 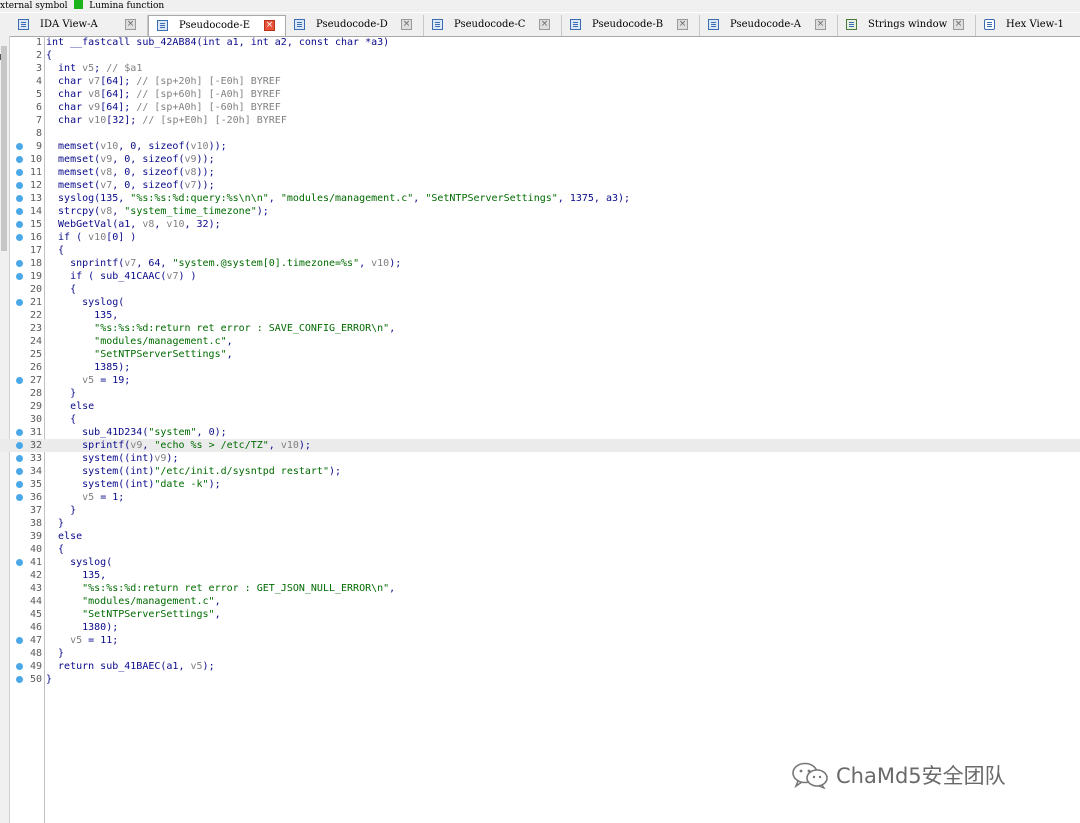 What do you see at coordinates (35, 679) in the screenshot?
I see `line-number: 50` at bounding box center [35, 679].